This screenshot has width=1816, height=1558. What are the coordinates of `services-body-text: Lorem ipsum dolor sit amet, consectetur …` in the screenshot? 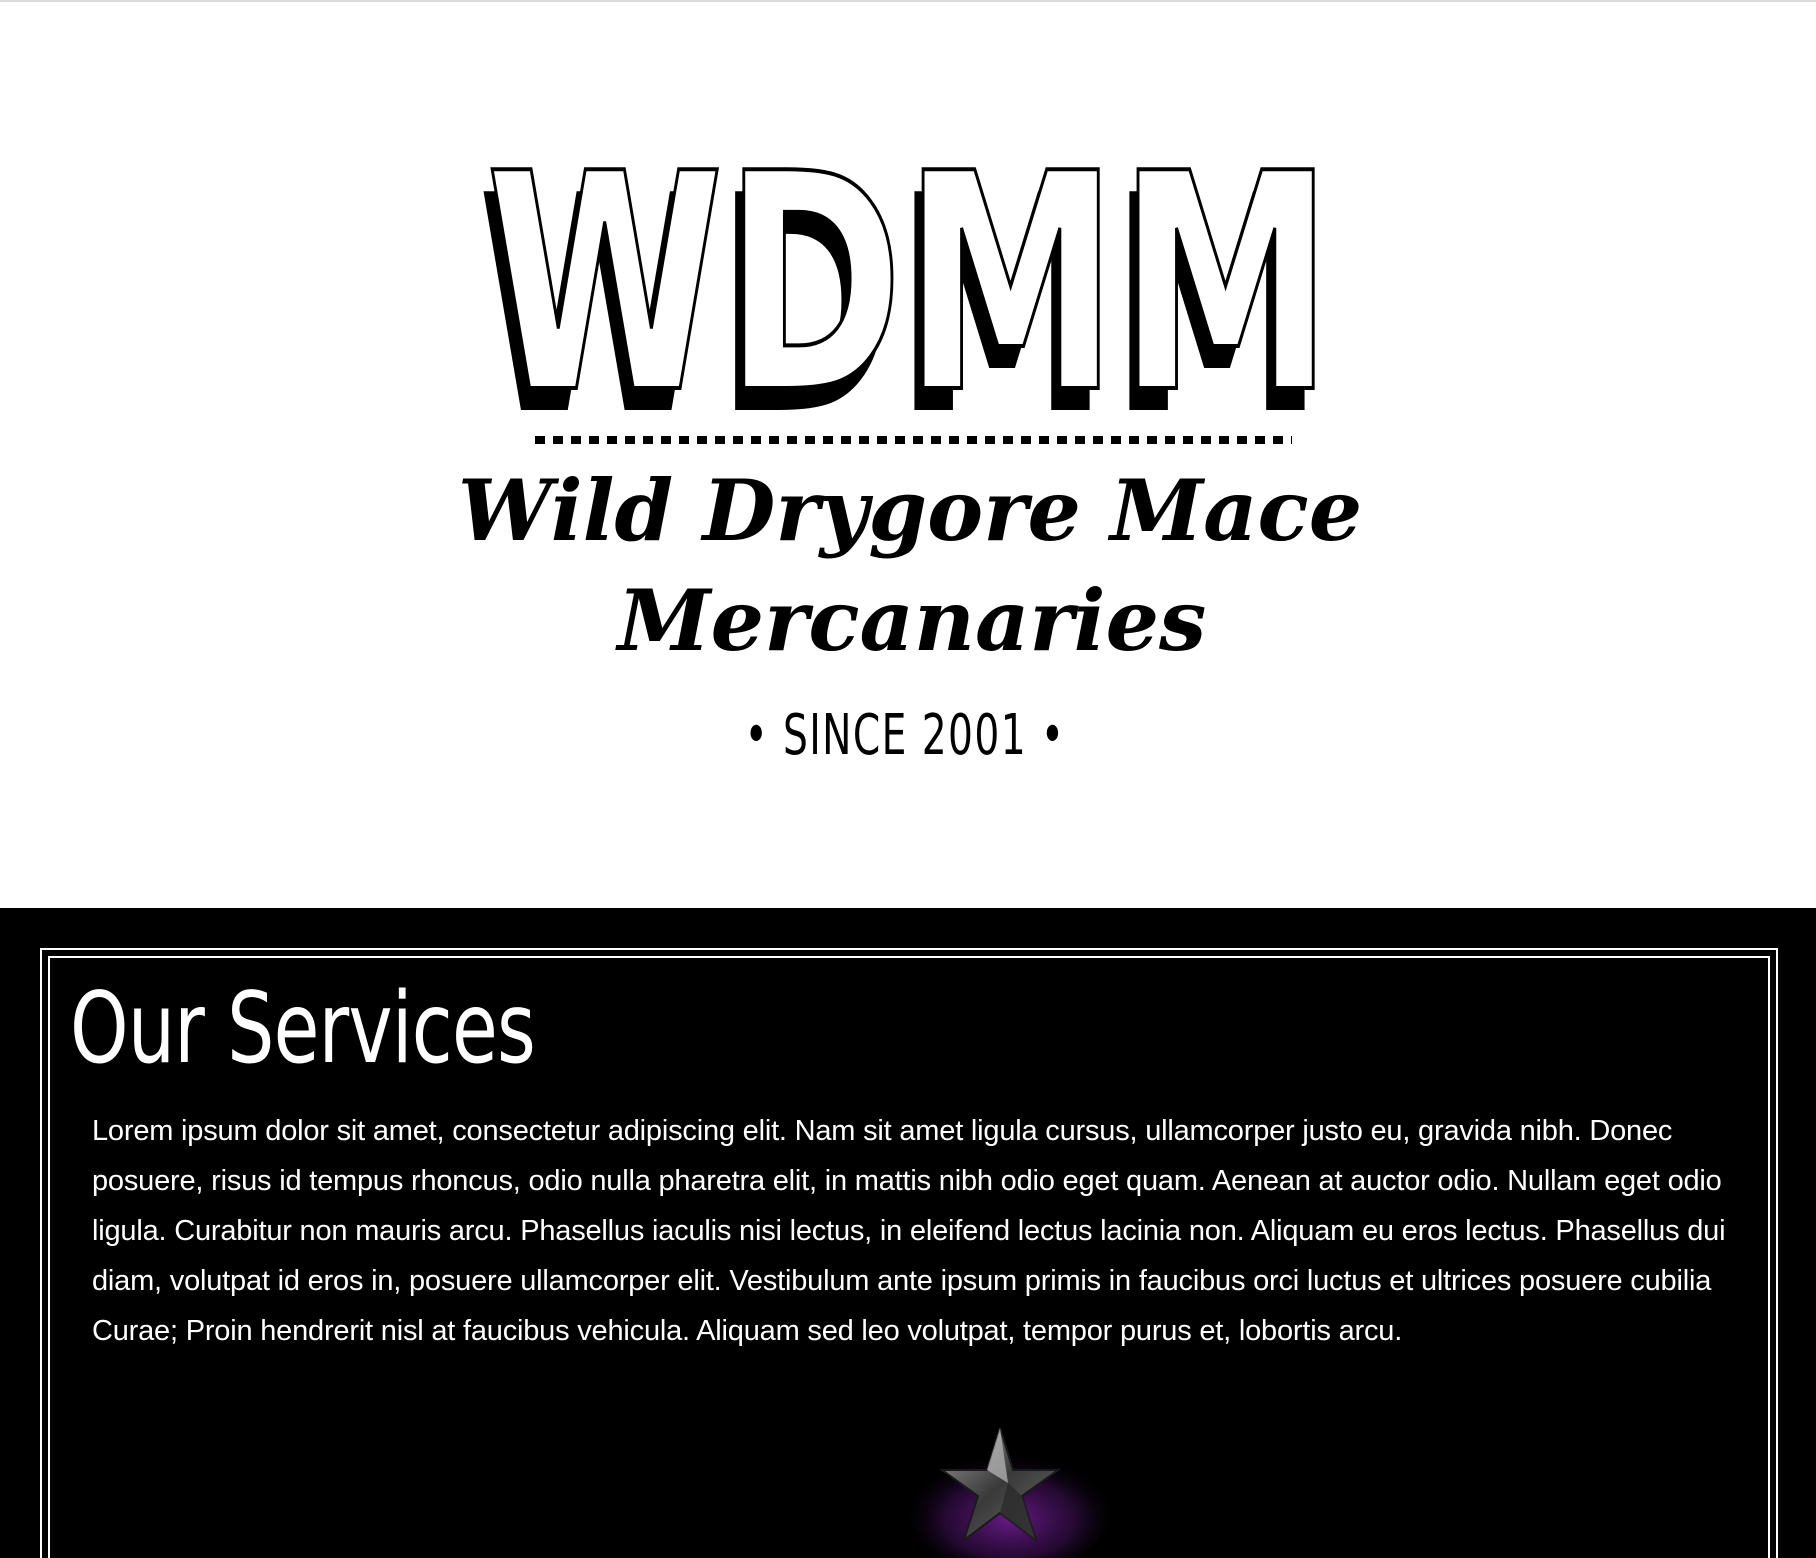 It's located at (909, 1231).